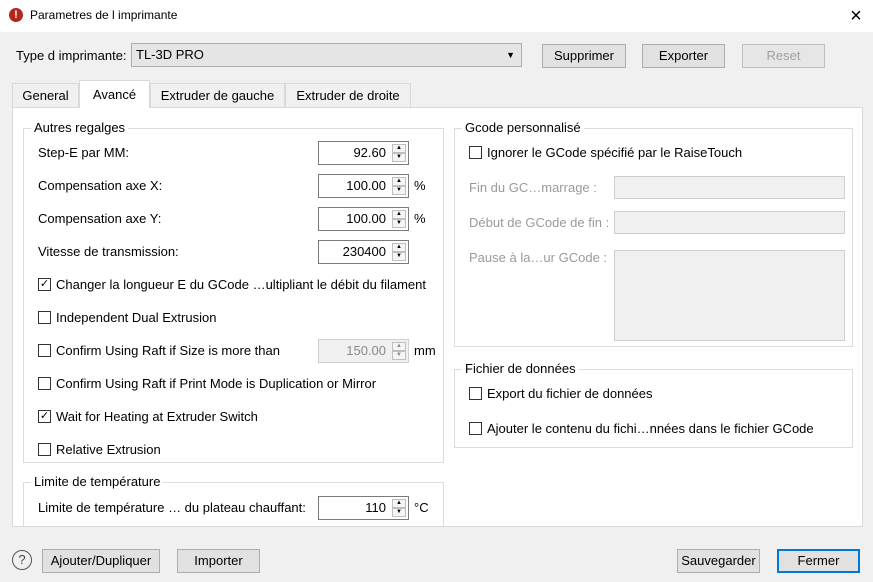 This screenshot has width=873, height=582. Describe the element at coordinates (218, 561) in the screenshot. I see `import-button: Importer` at that location.